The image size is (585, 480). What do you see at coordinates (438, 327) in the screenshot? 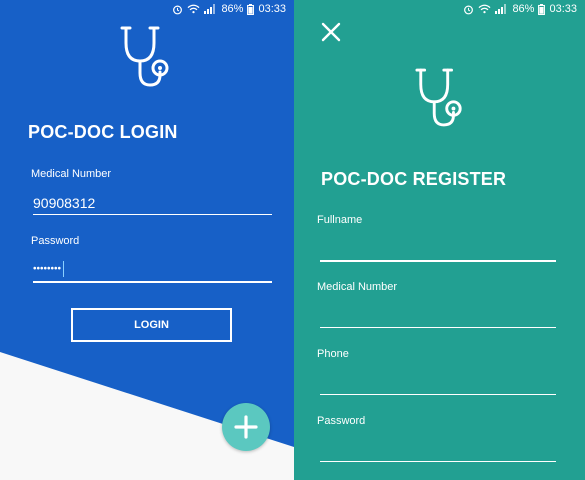
I see `register-medical-number-input` at bounding box center [438, 327].